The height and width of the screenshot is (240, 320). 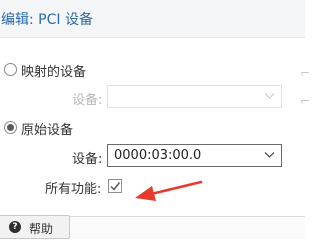 What do you see at coordinates (41, 229) in the screenshot?
I see `help-button-label: 帮助` at bounding box center [41, 229].